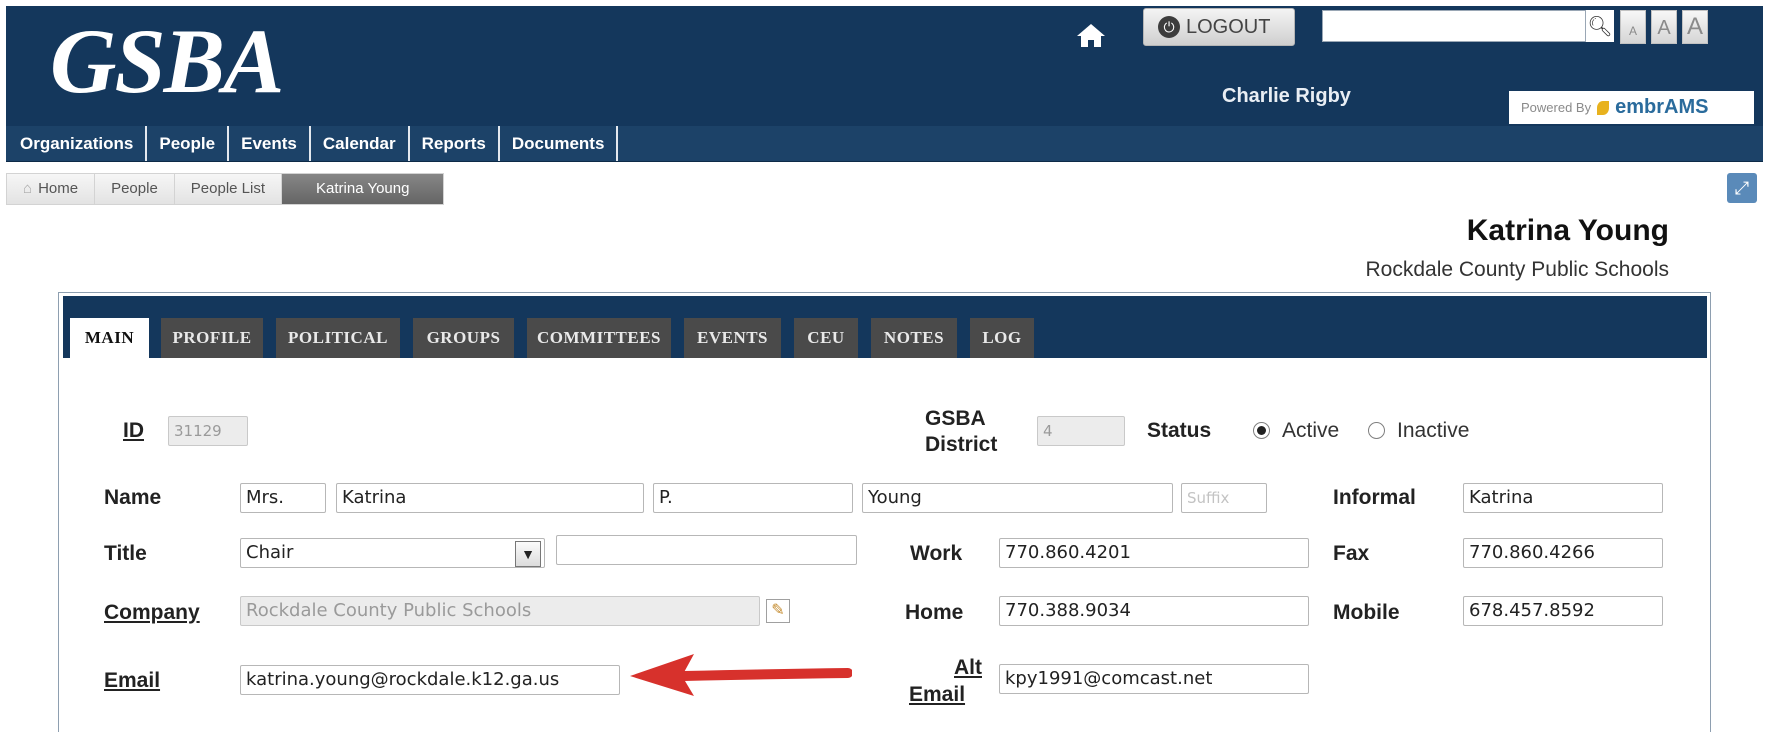  Describe the element at coordinates (133, 431) in the screenshot. I see `id-label: ID` at that location.